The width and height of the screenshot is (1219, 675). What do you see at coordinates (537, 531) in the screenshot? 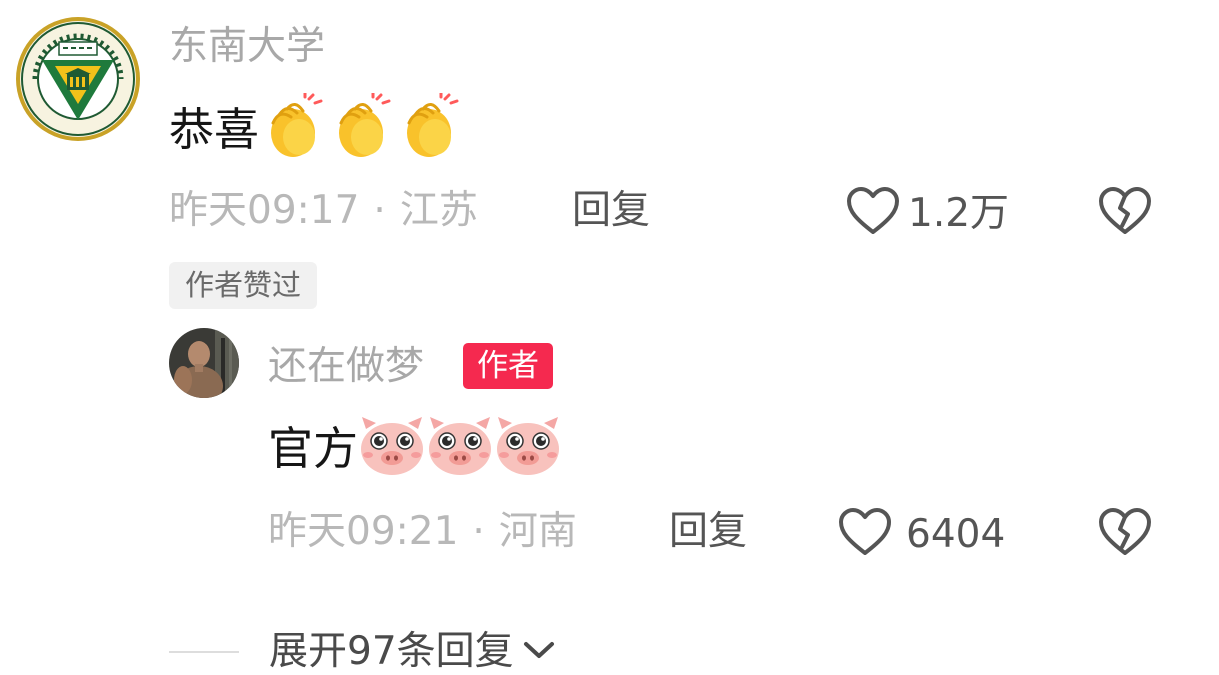
I see `reply-location: 河南` at bounding box center [537, 531].